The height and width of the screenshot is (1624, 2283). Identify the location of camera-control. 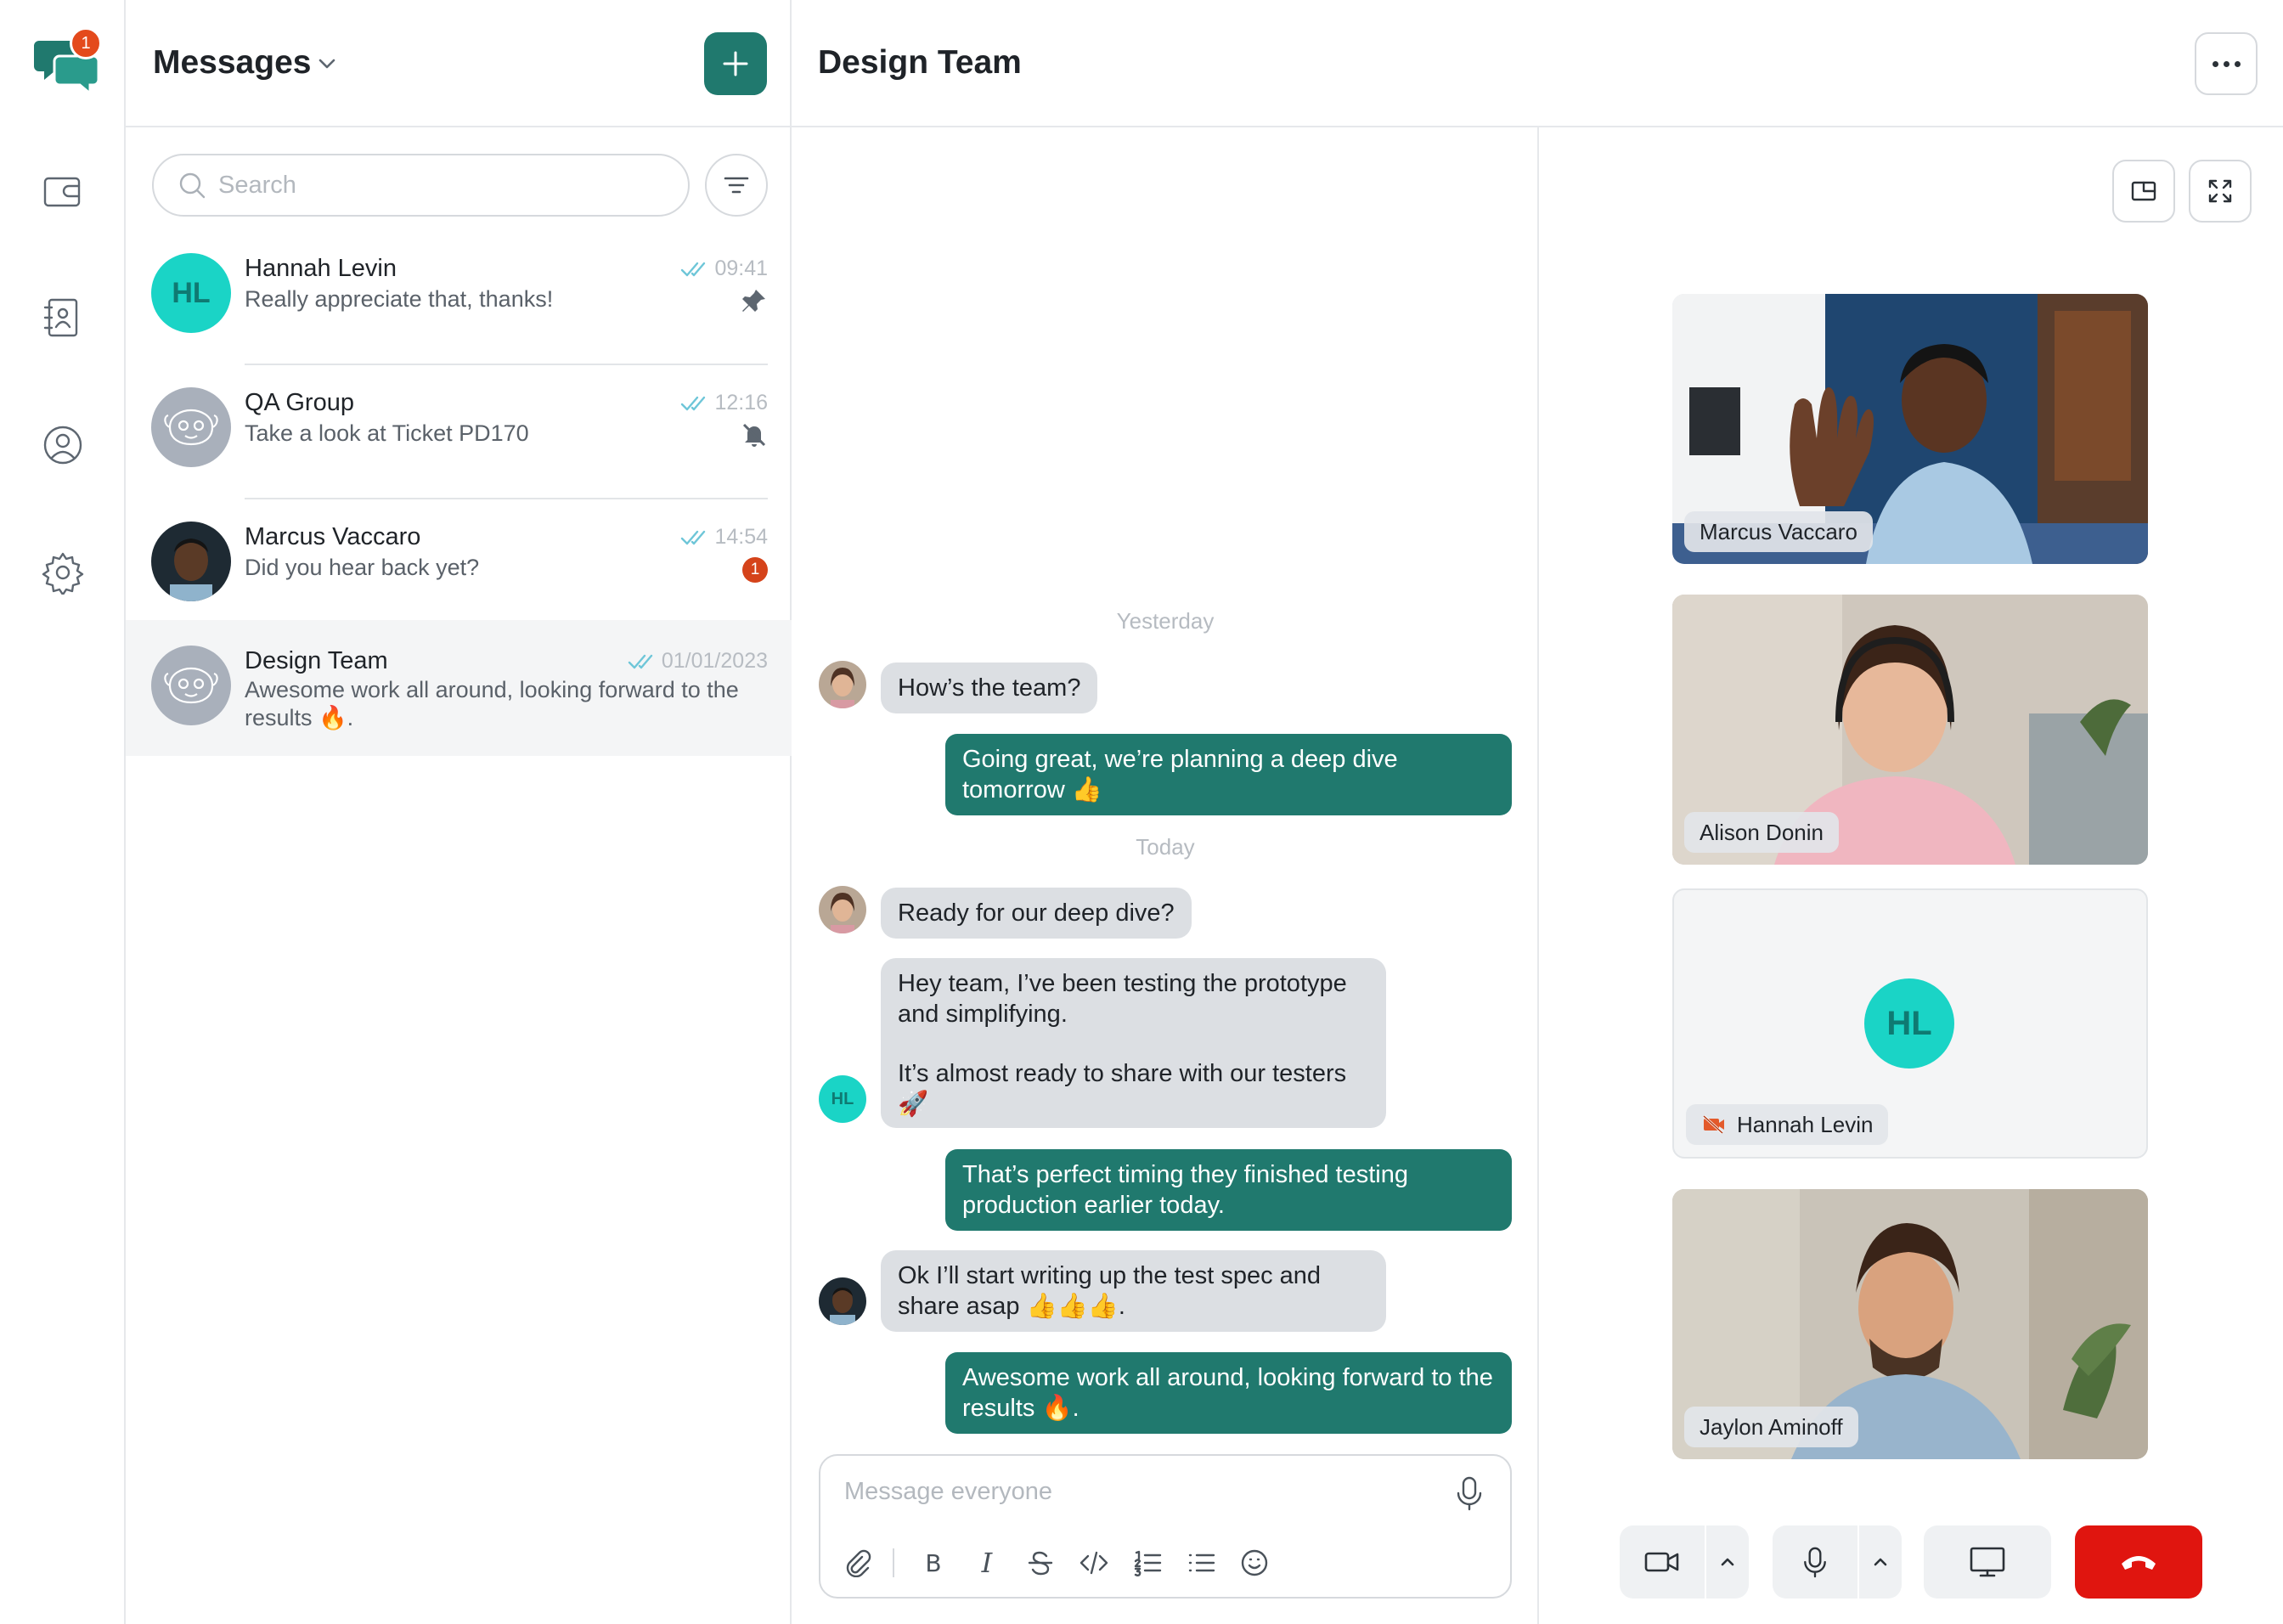
(1684, 1562).